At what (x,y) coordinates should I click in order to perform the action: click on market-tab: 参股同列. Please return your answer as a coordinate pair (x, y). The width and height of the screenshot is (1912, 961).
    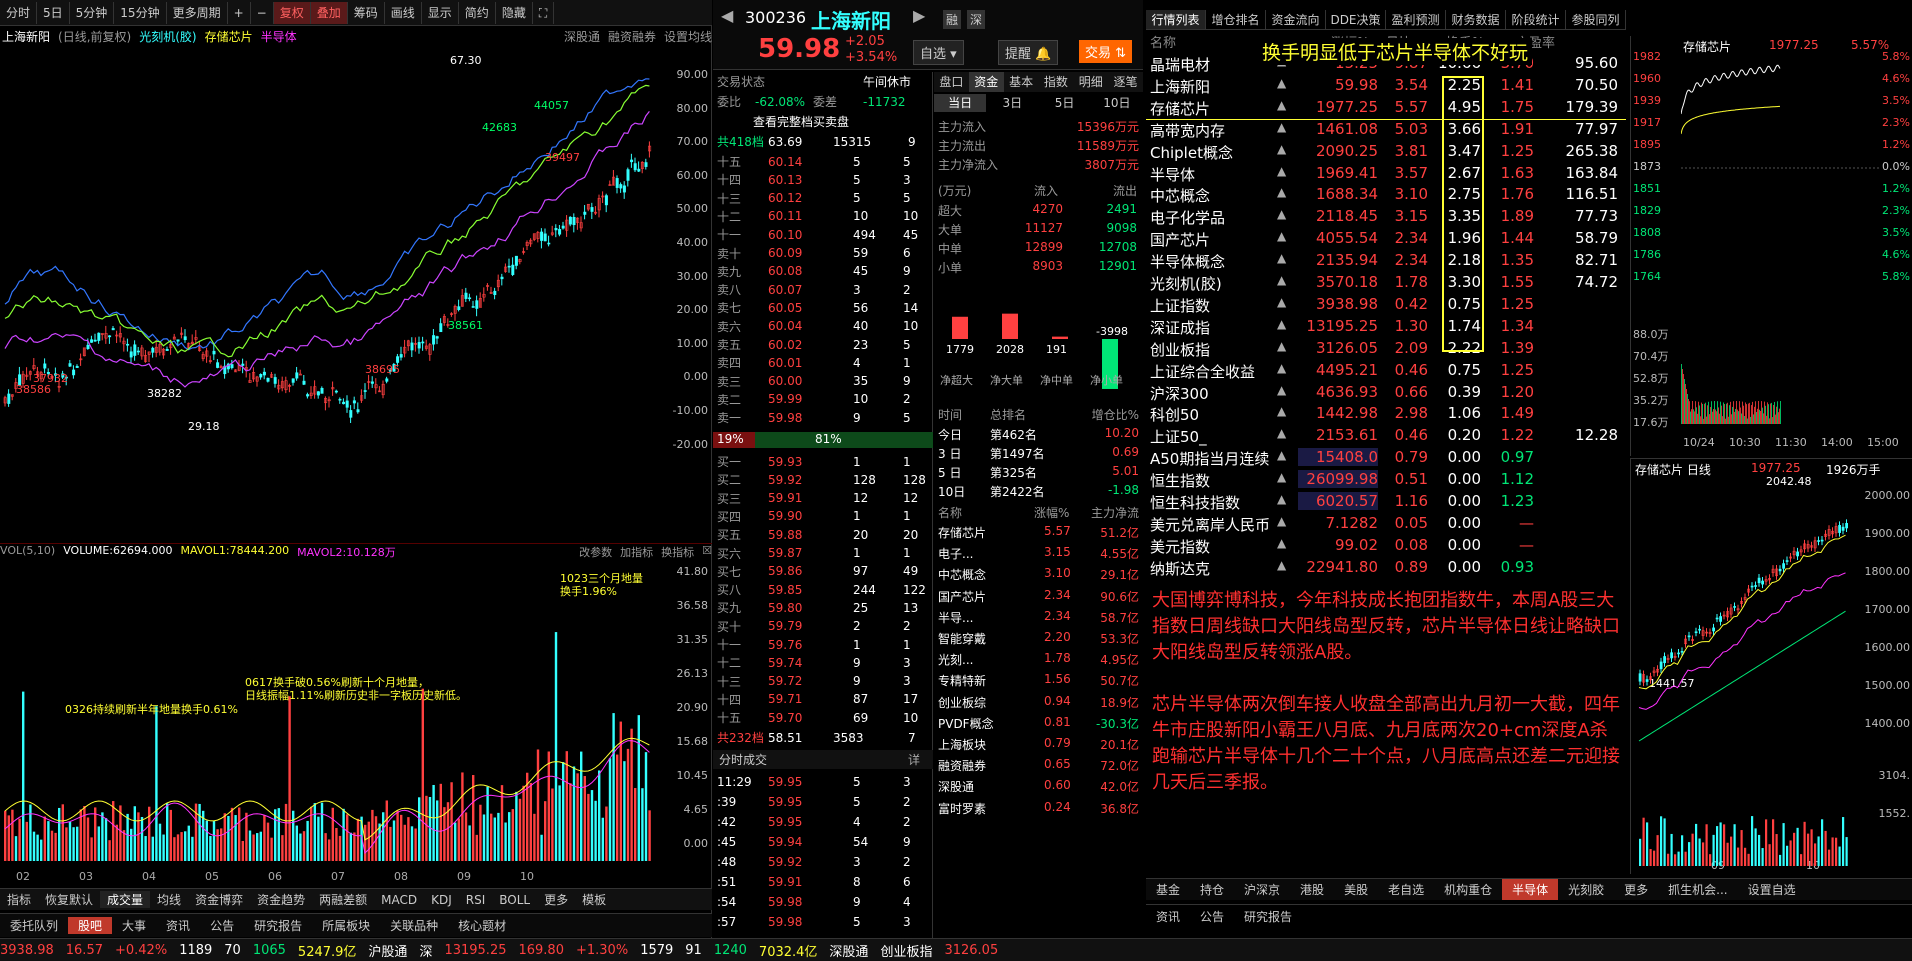
    Looking at the image, I should click on (1596, 19).